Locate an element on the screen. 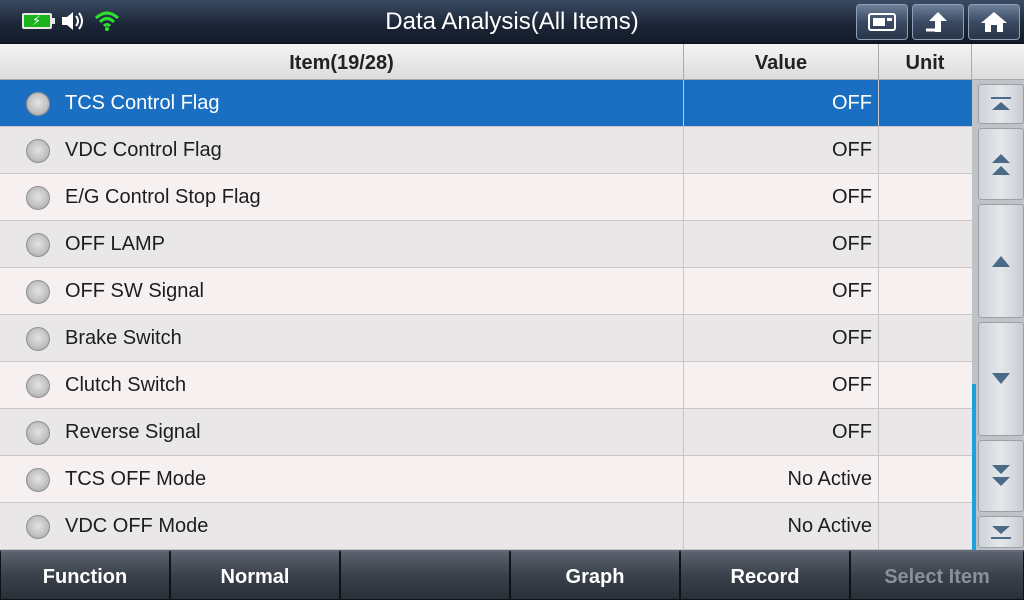  page-down-button is located at coordinates (1001, 476).